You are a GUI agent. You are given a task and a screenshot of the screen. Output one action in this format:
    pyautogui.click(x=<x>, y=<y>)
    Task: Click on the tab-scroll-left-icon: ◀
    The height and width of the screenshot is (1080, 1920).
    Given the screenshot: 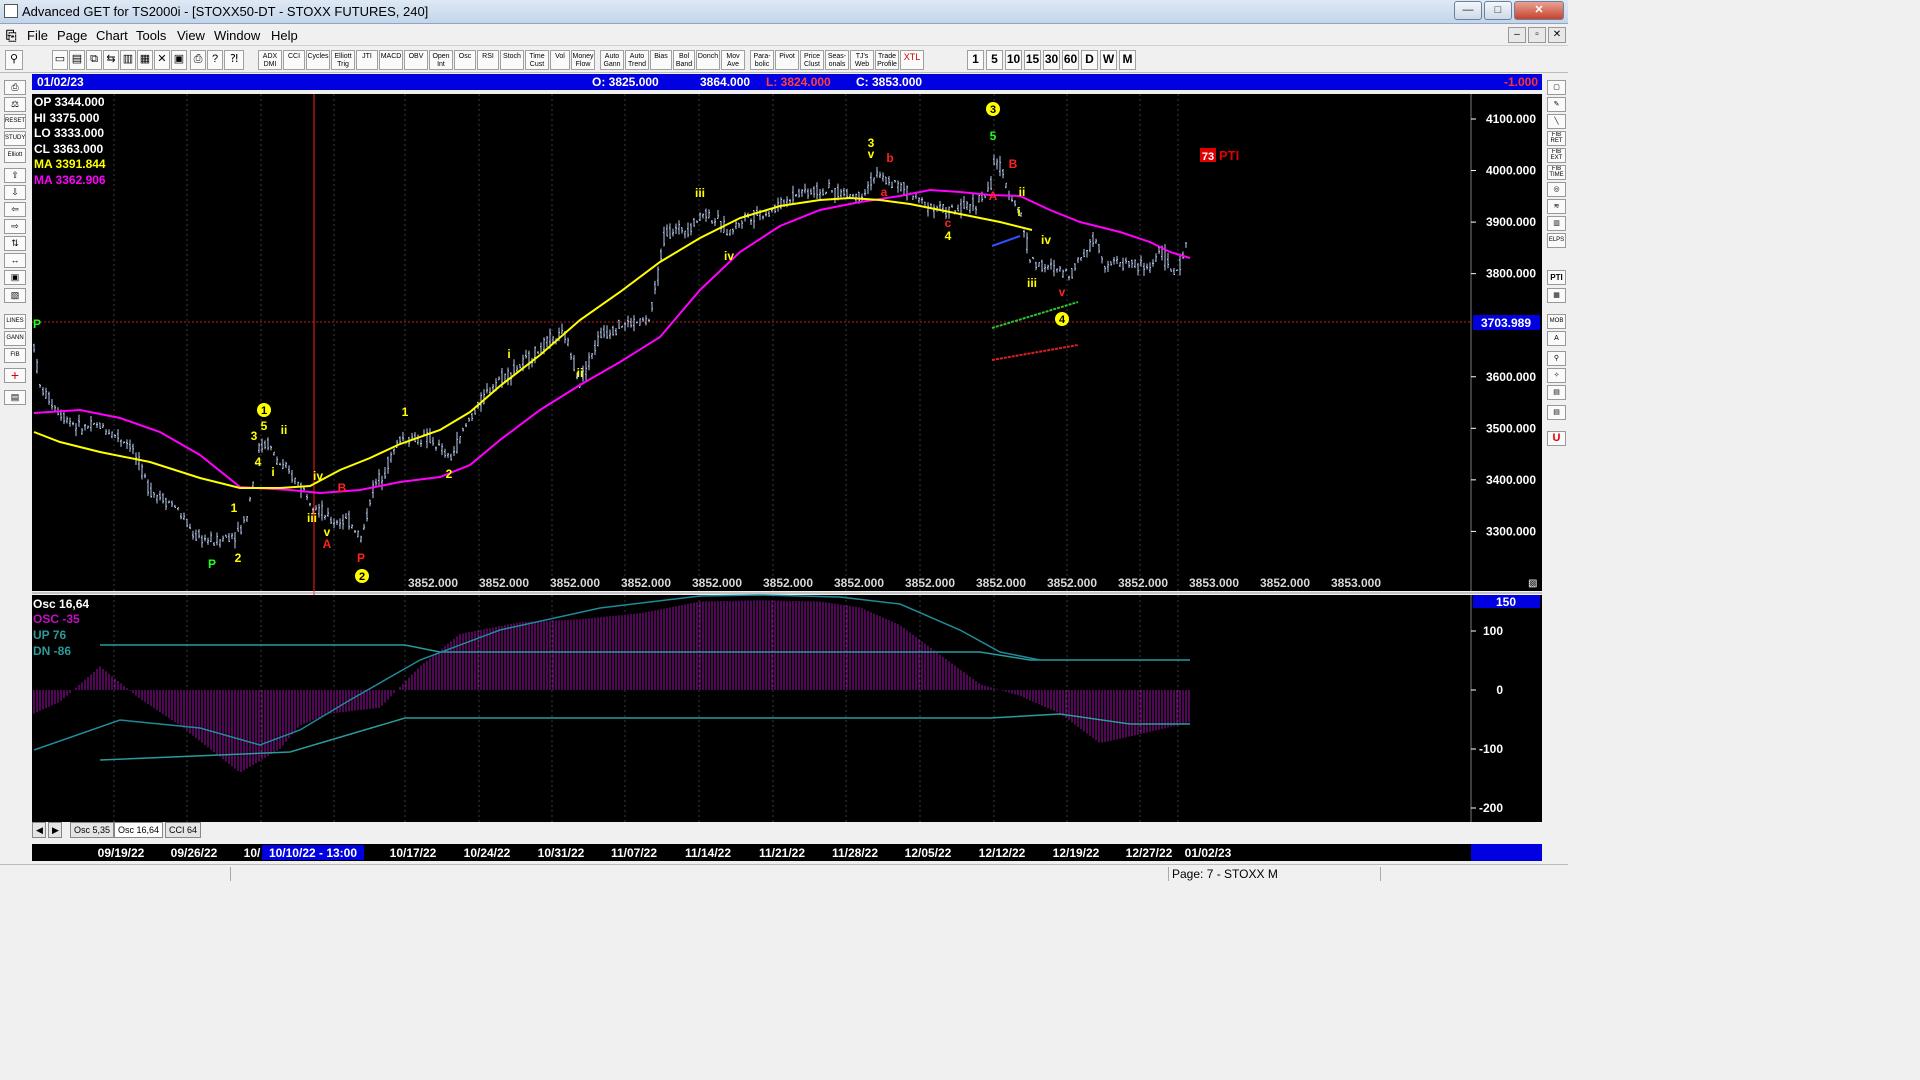 What is the action you would take?
    pyautogui.click(x=39, y=830)
    